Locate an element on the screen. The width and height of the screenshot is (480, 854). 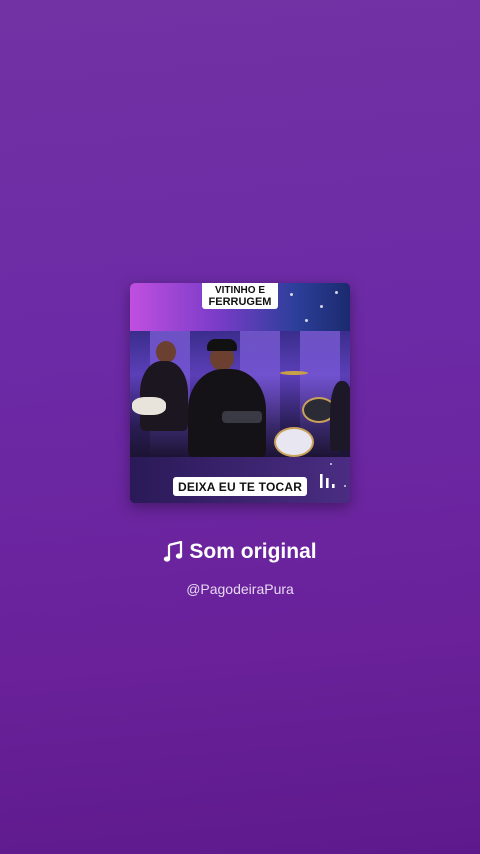
audio-bars-icon is located at coordinates (327, 481).